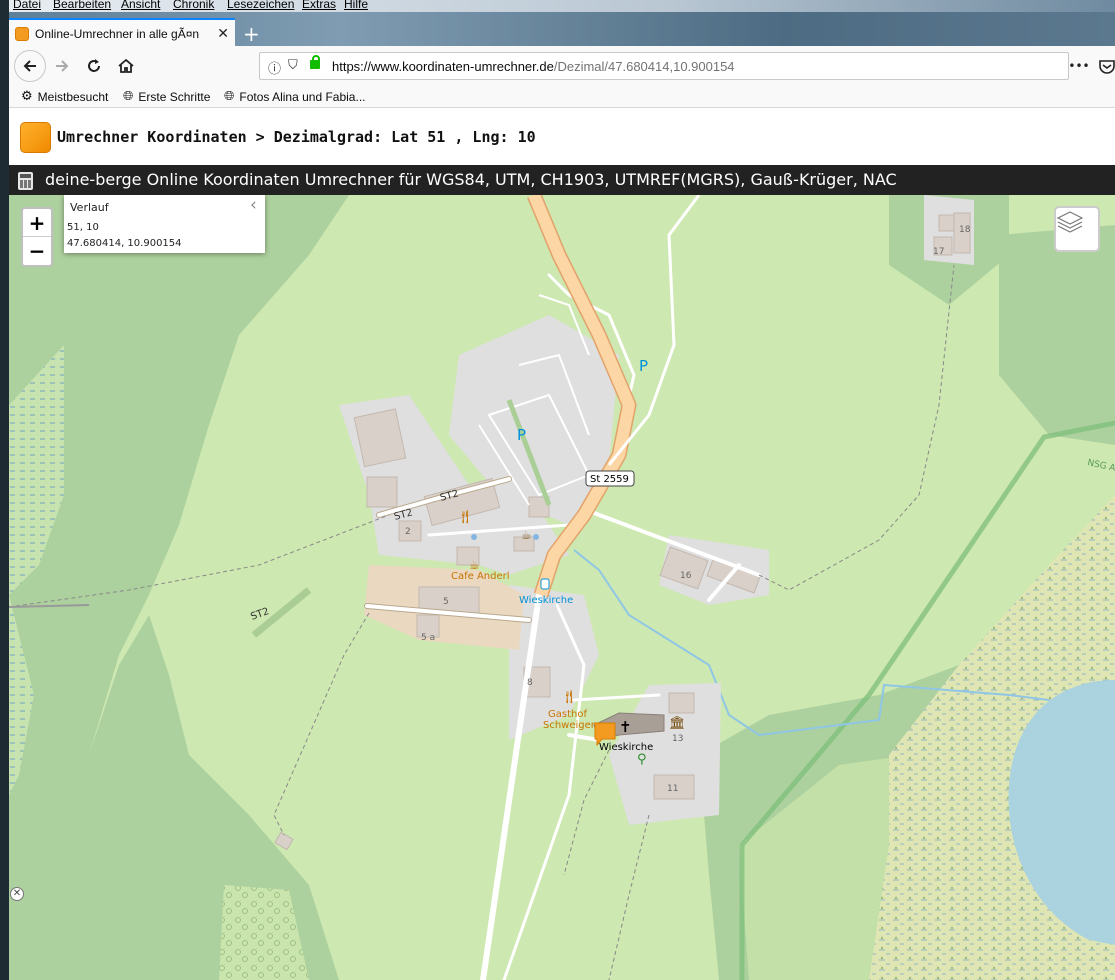 This screenshot has height=980, width=1115. Describe the element at coordinates (672, 789) in the screenshot. I see `house-number: 11` at that location.